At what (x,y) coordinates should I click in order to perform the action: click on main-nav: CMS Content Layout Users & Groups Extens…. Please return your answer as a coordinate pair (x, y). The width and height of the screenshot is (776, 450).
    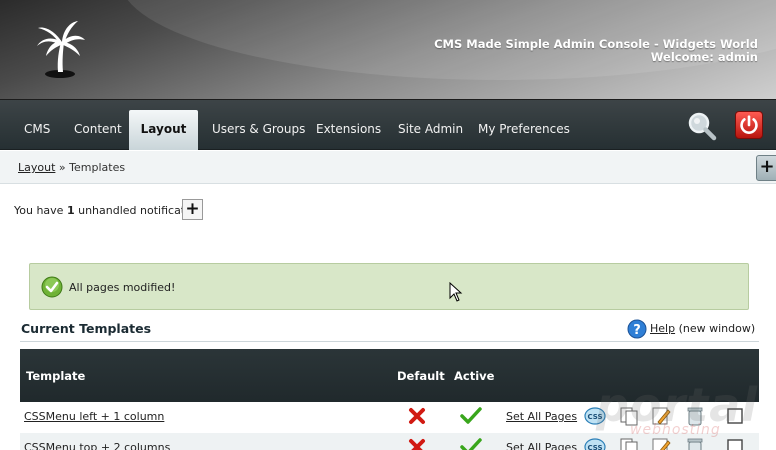
    Looking at the image, I should click on (388, 125).